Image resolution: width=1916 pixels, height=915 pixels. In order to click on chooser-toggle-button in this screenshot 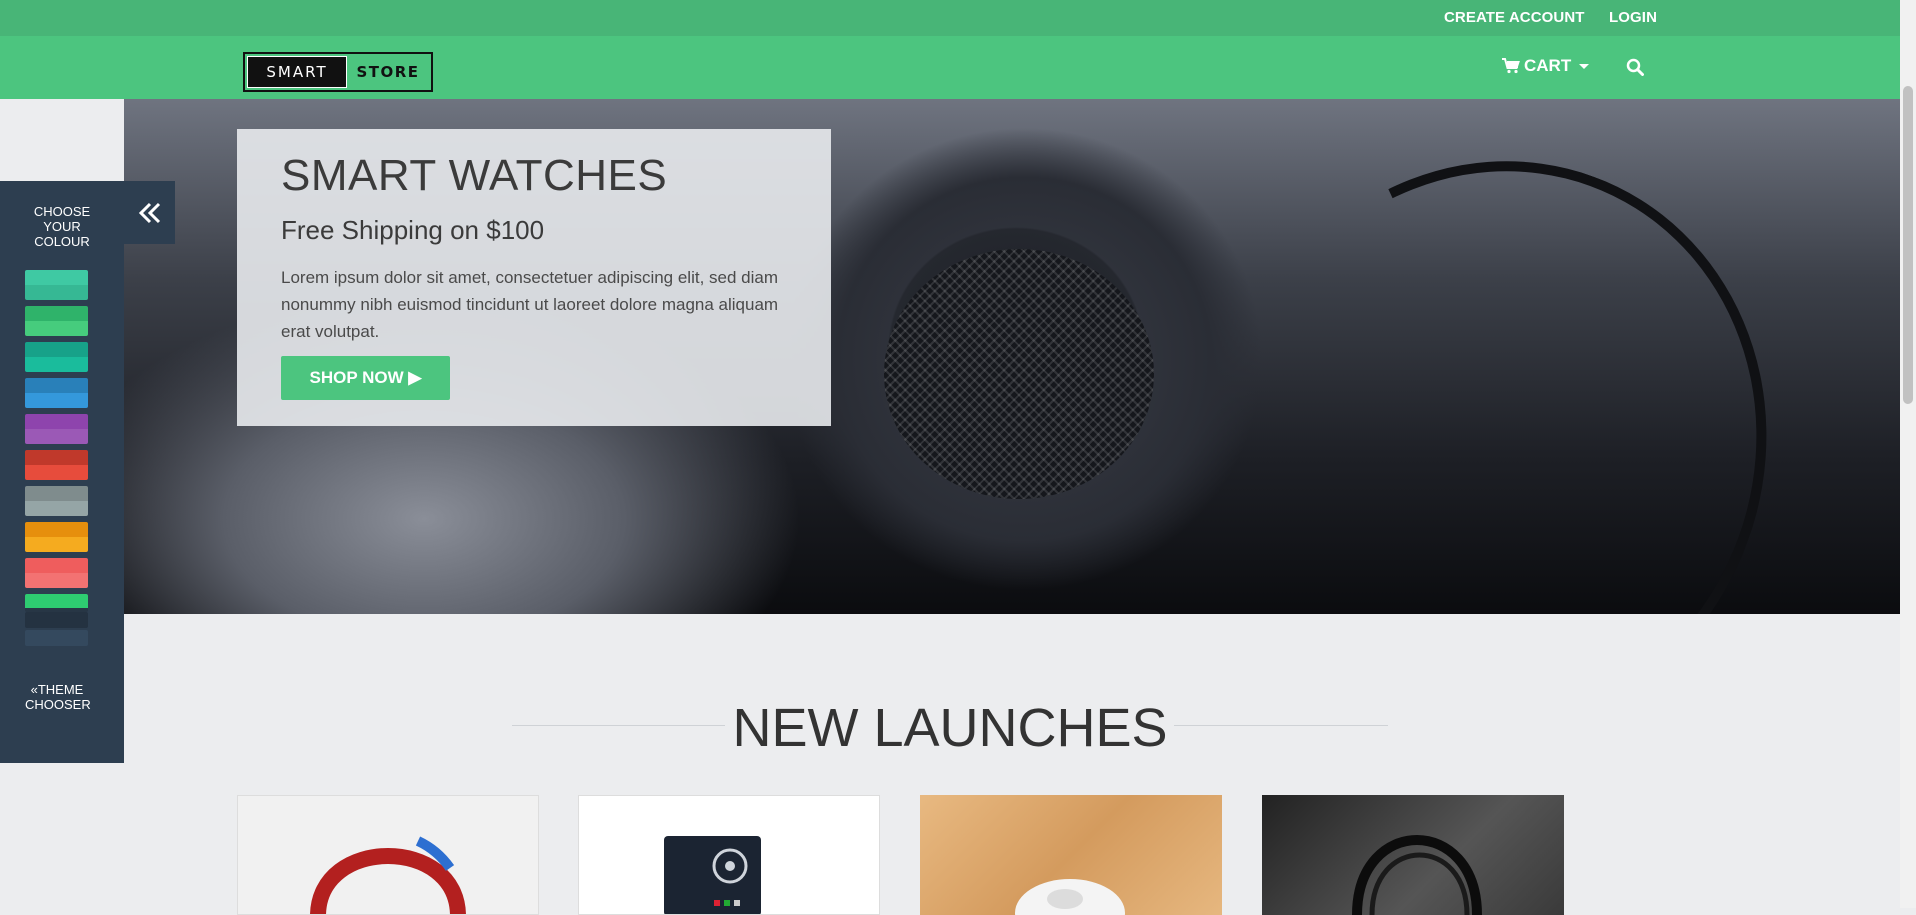, I will do `click(149, 212)`.